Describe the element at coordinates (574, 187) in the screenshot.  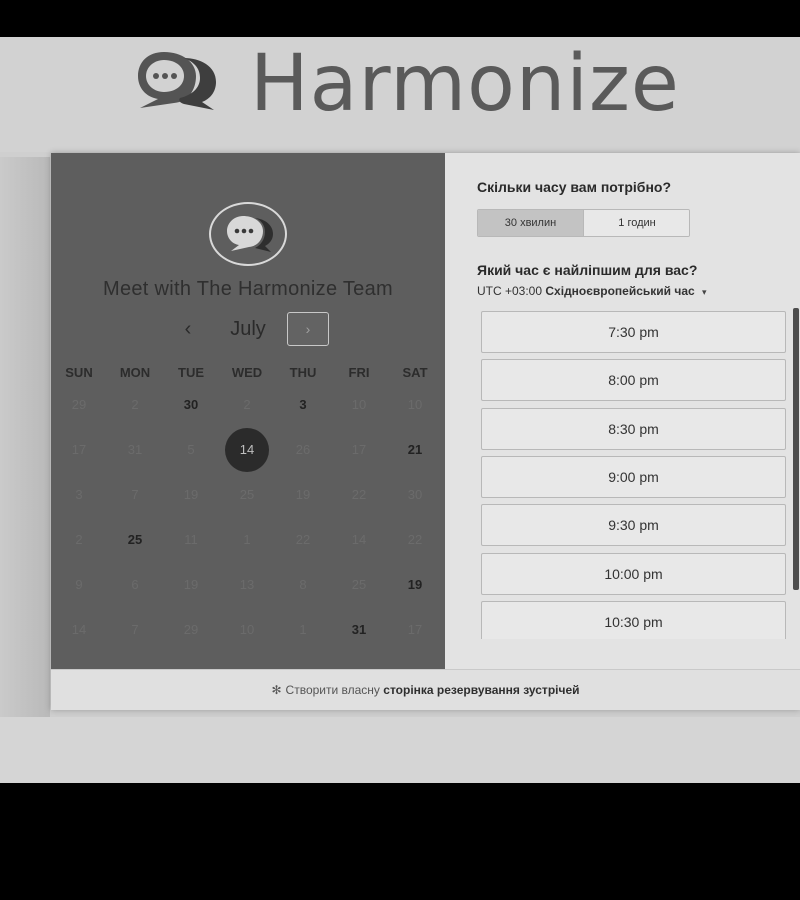
I see `duration-question: Скільки часу вам потрібно?` at that location.